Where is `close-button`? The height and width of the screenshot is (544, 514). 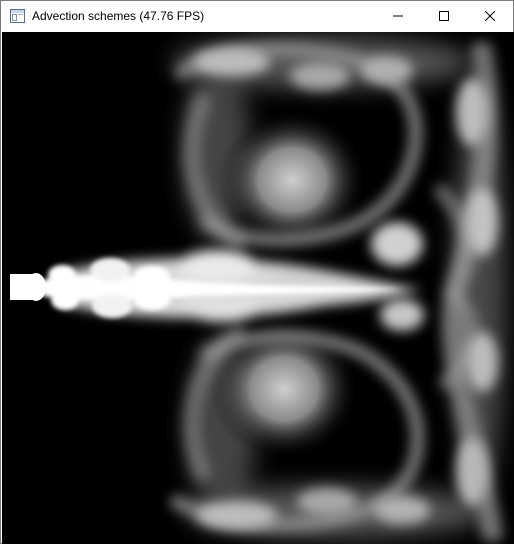
close-button is located at coordinates (490, 16).